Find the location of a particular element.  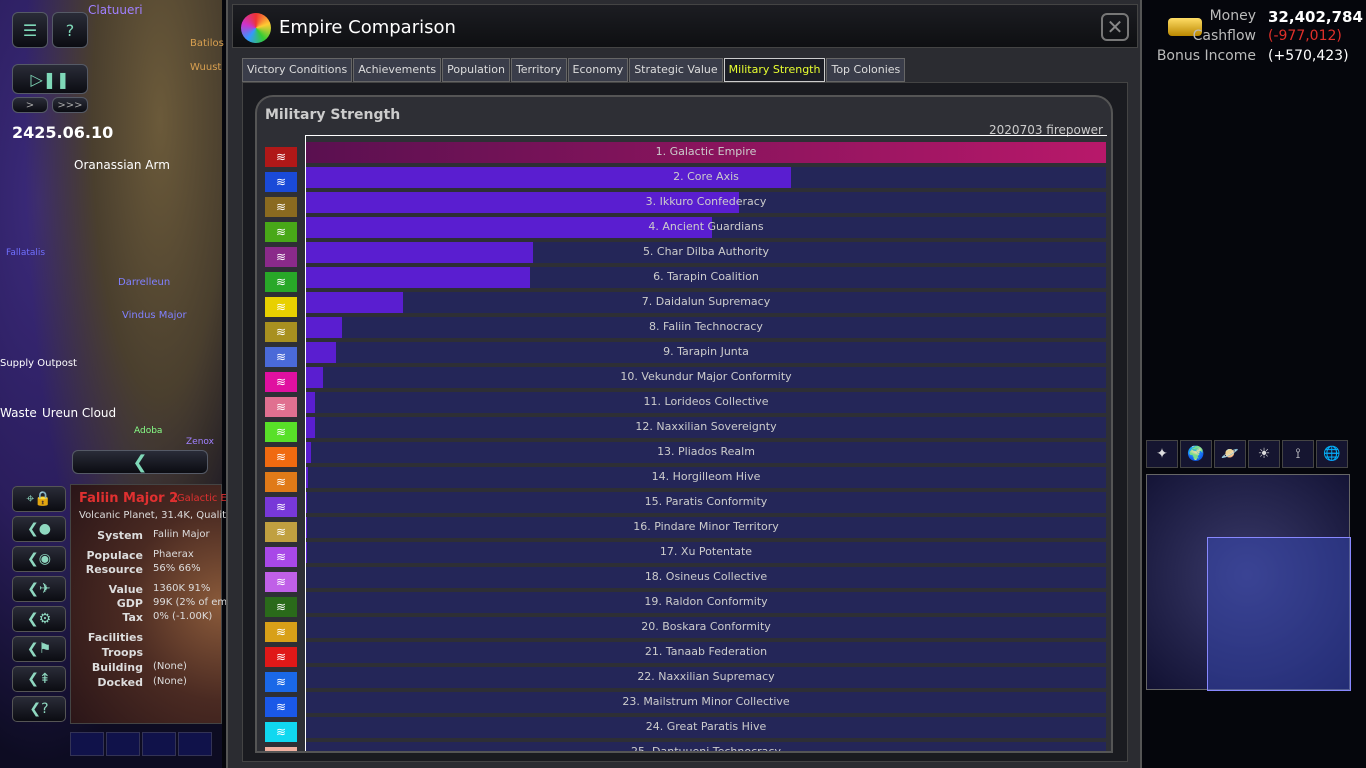

ship-button is located at coordinates (123, 744).